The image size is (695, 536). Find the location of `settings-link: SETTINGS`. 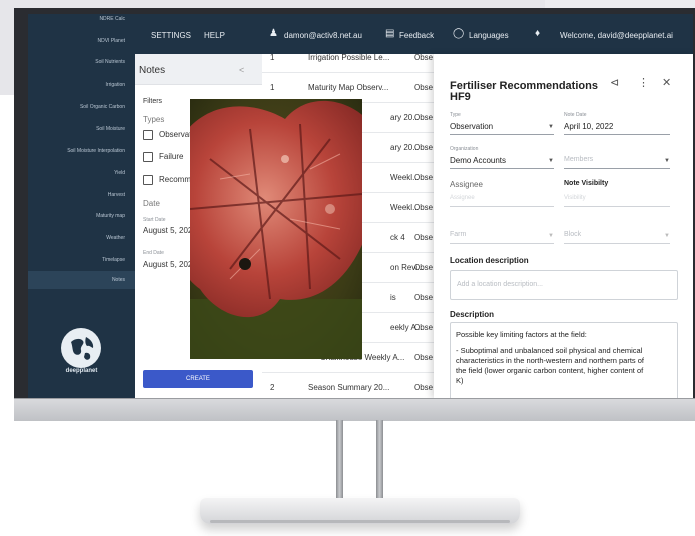

settings-link: SETTINGS is located at coordinates (171, 35).